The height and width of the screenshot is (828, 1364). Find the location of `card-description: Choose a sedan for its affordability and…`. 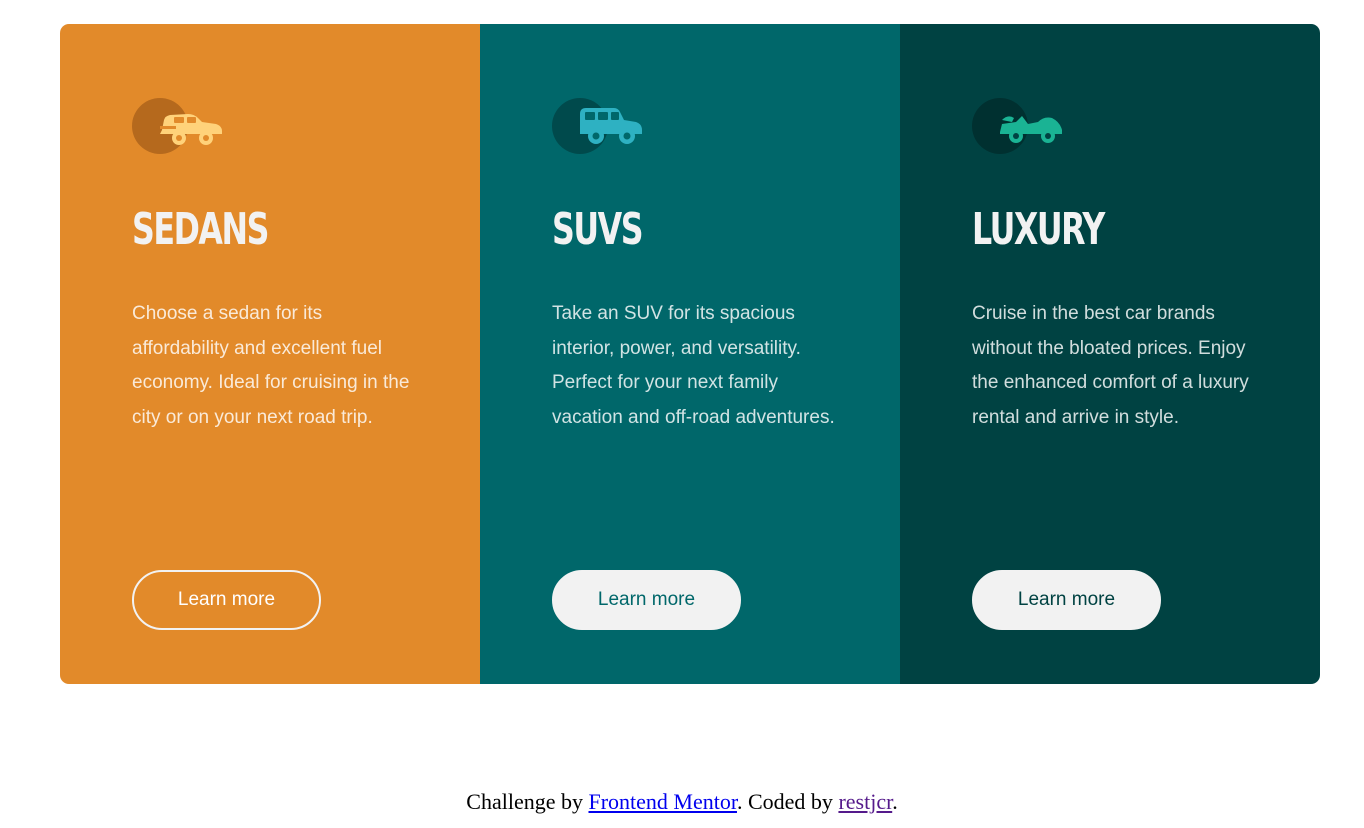

card-description: Choose a sedan for its affordability and… is located at coordinates (271, 365).